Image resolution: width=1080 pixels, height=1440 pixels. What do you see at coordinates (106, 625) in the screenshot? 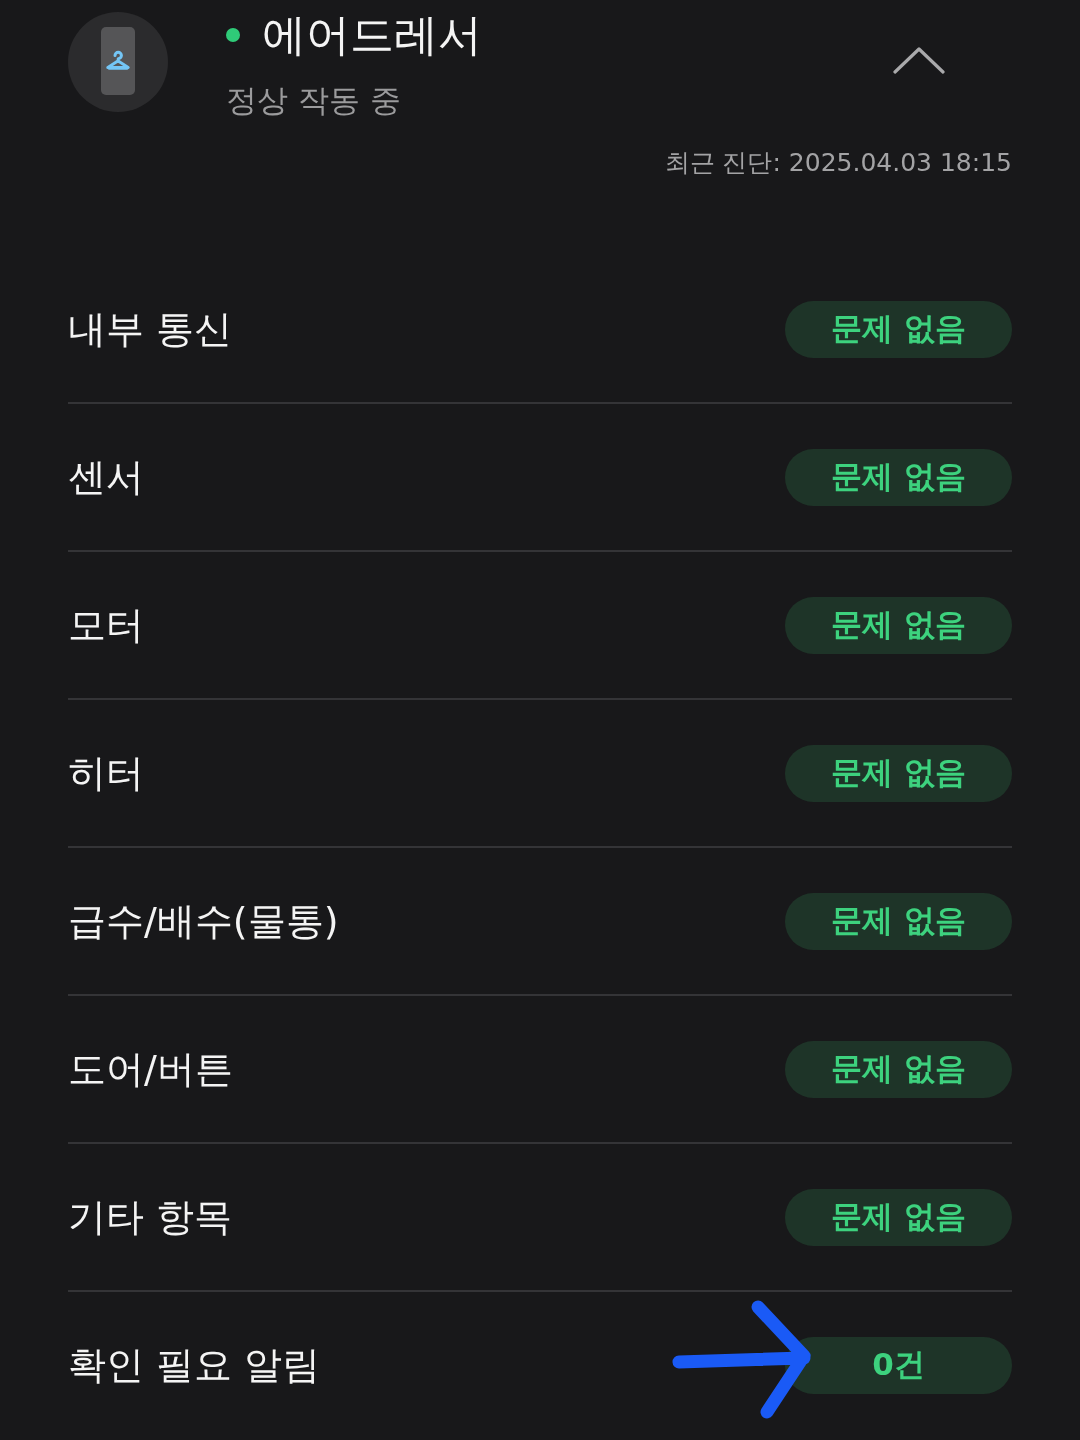
I see `diagnosis-item-label: 모터` at bounding box center [106, 625].